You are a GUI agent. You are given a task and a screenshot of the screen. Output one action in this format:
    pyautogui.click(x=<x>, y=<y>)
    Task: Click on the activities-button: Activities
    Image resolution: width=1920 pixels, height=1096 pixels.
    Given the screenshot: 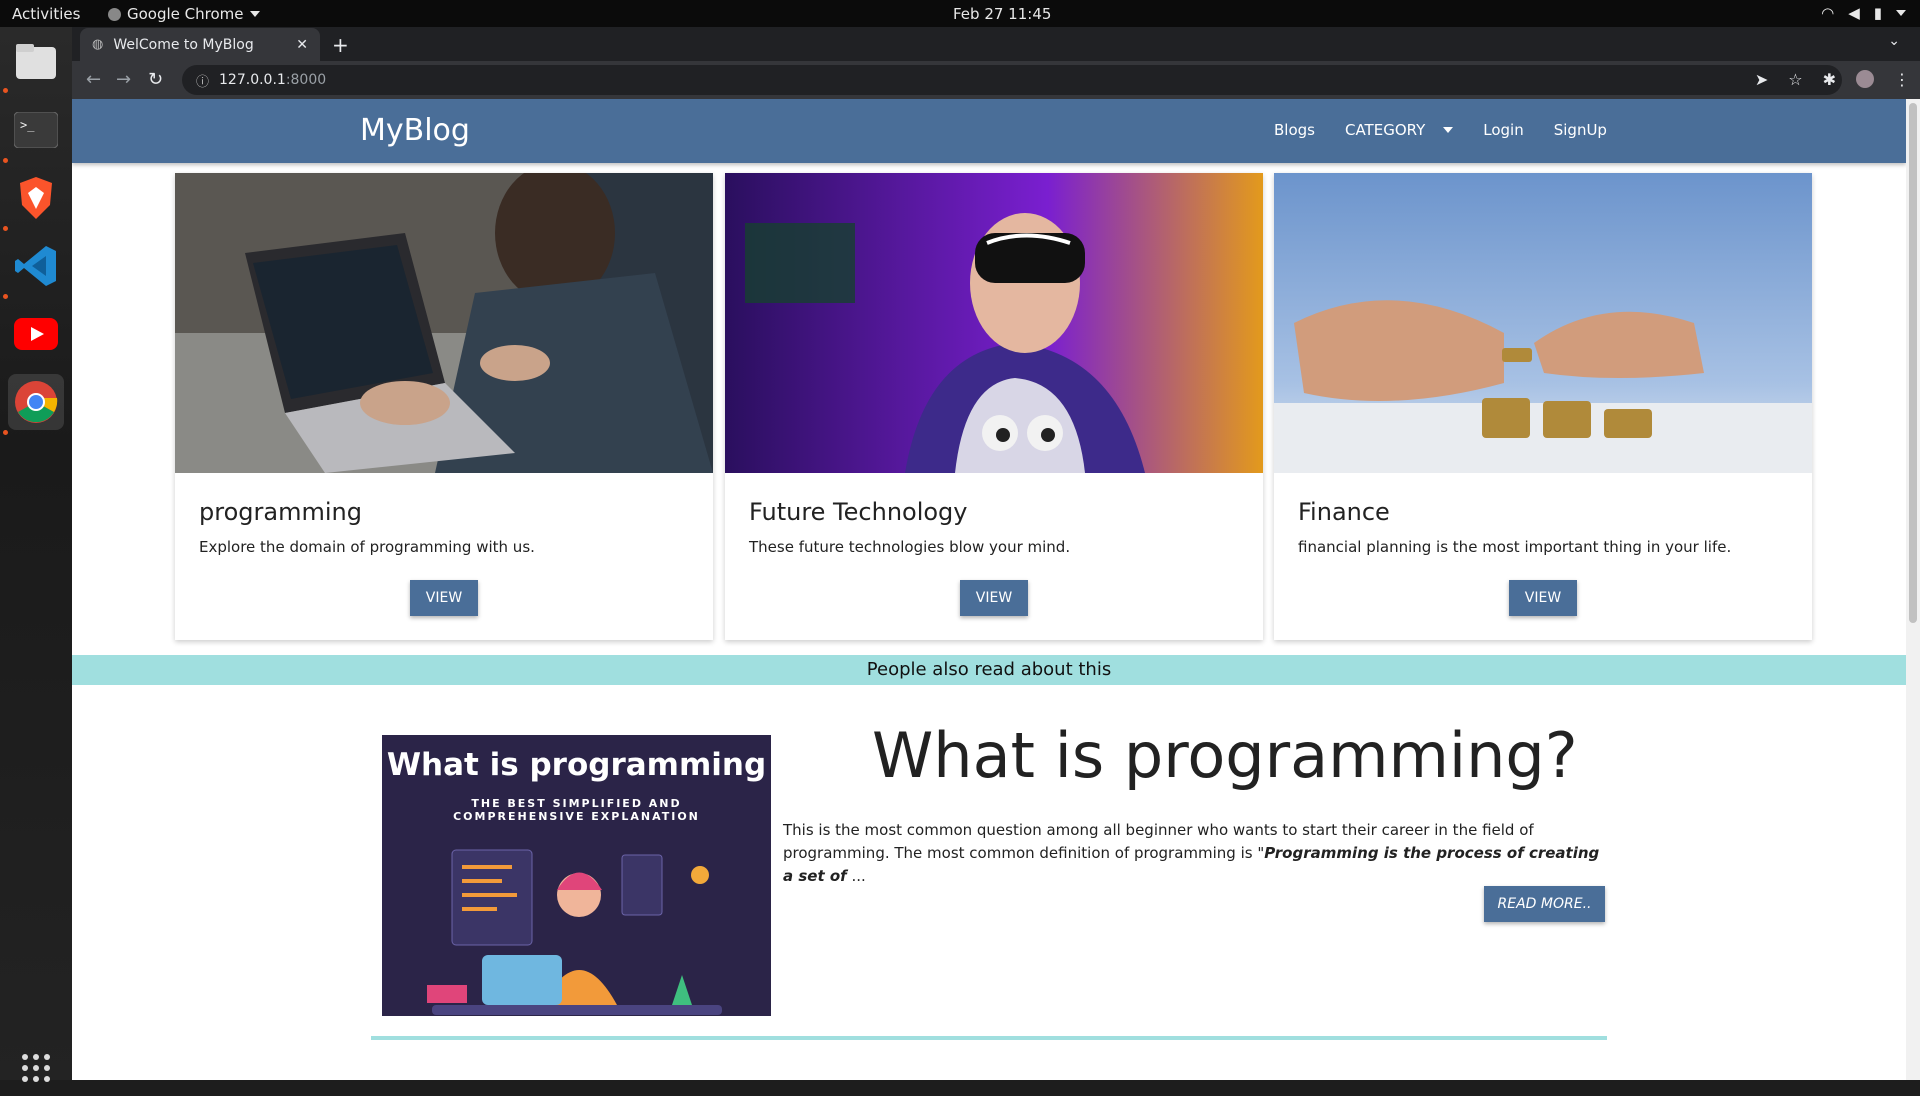 What is the action you would take?
    pyautogui.click(x=46, y=14)
    